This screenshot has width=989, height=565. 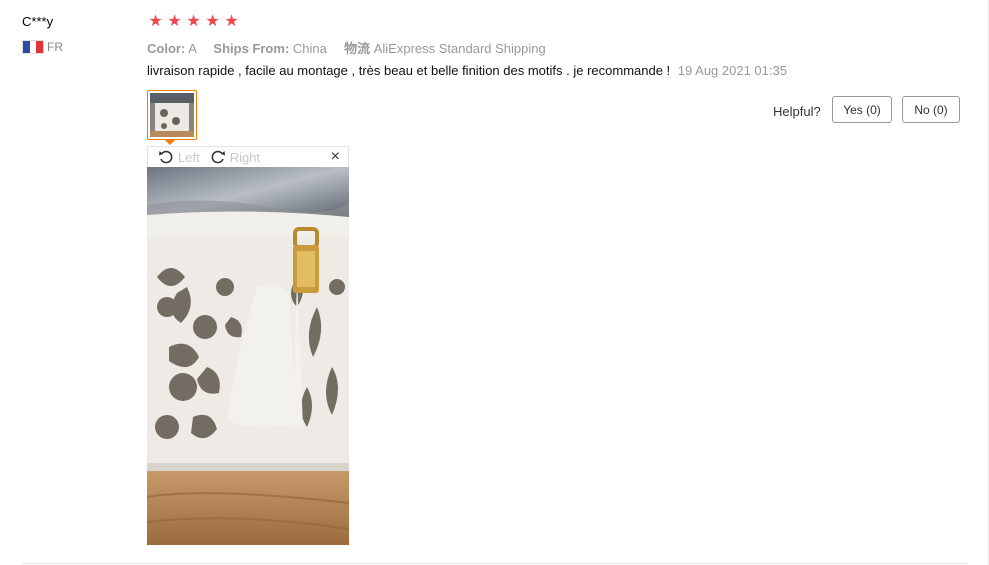 I want to click on rotate-right-icon, so click(x=218, y=157).